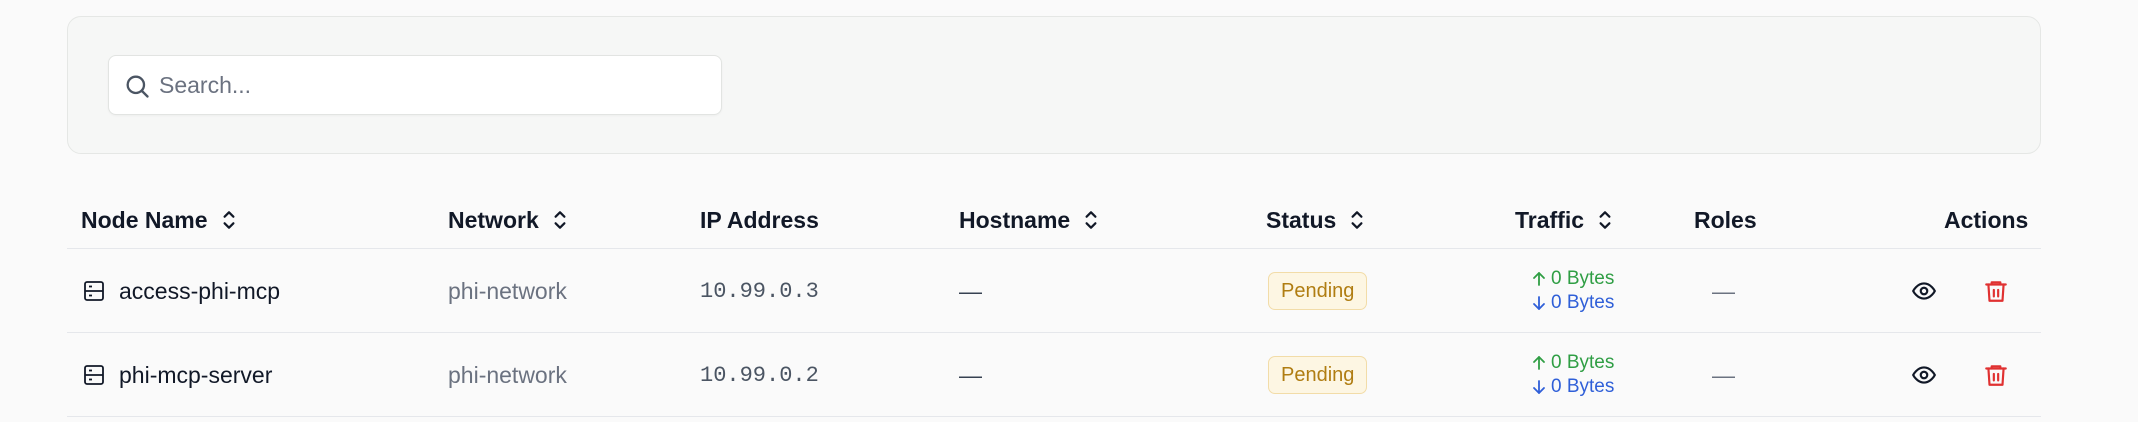  What do you see at coordinates (1986, 219) in the screenshot?
I see `header-actions: Actions` at bounding box center [1986, 219].